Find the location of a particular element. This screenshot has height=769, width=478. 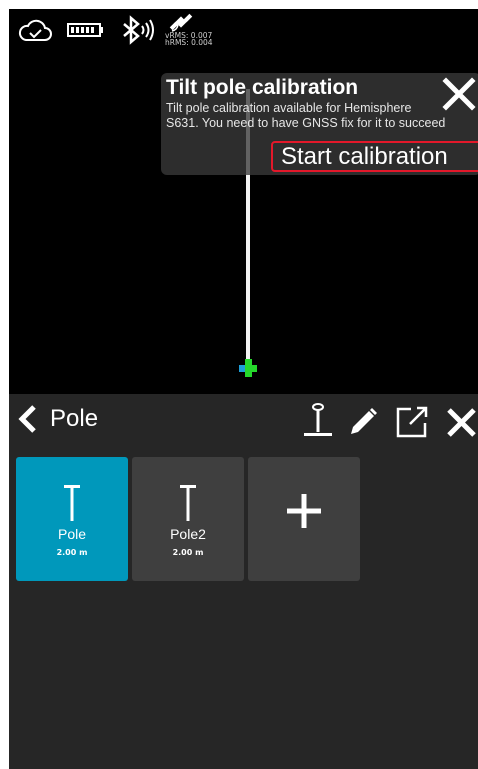

panel-title: Pole is located at coordinates (74, 418).